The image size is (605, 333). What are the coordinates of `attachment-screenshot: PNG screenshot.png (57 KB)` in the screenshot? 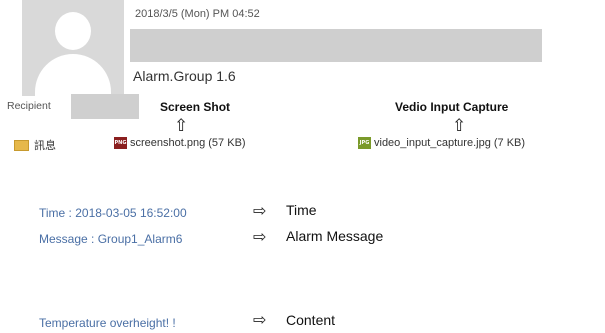 It's located at (180, 143).